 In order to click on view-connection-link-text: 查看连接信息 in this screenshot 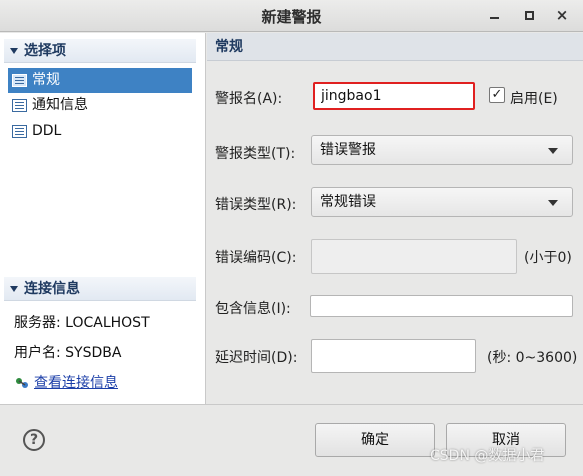, I will do `click(76, 383)`.